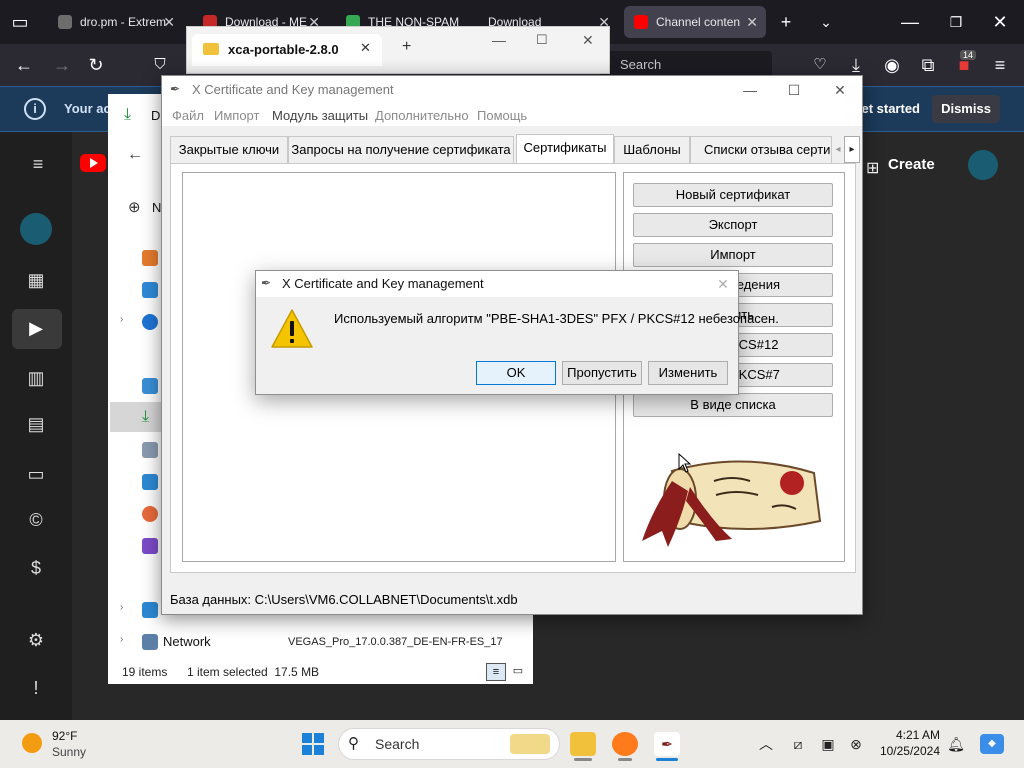  Describe the element at coordinates (150, 386) in the screenshot. I see `desktop-icon` at that location.